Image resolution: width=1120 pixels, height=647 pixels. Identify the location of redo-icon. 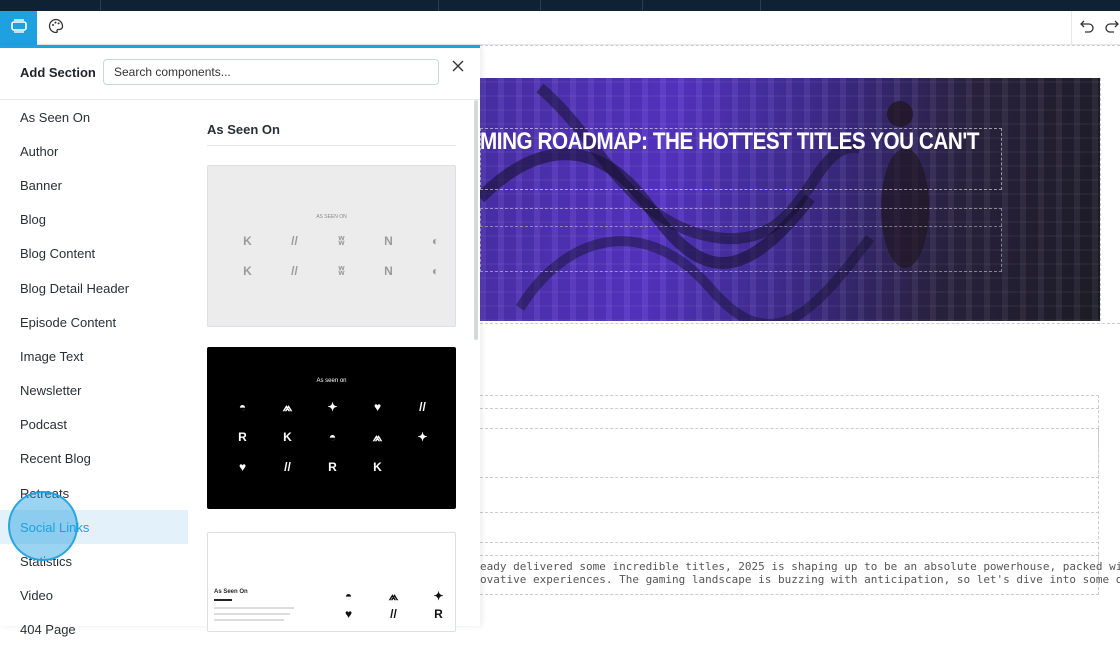
(1112, 28).